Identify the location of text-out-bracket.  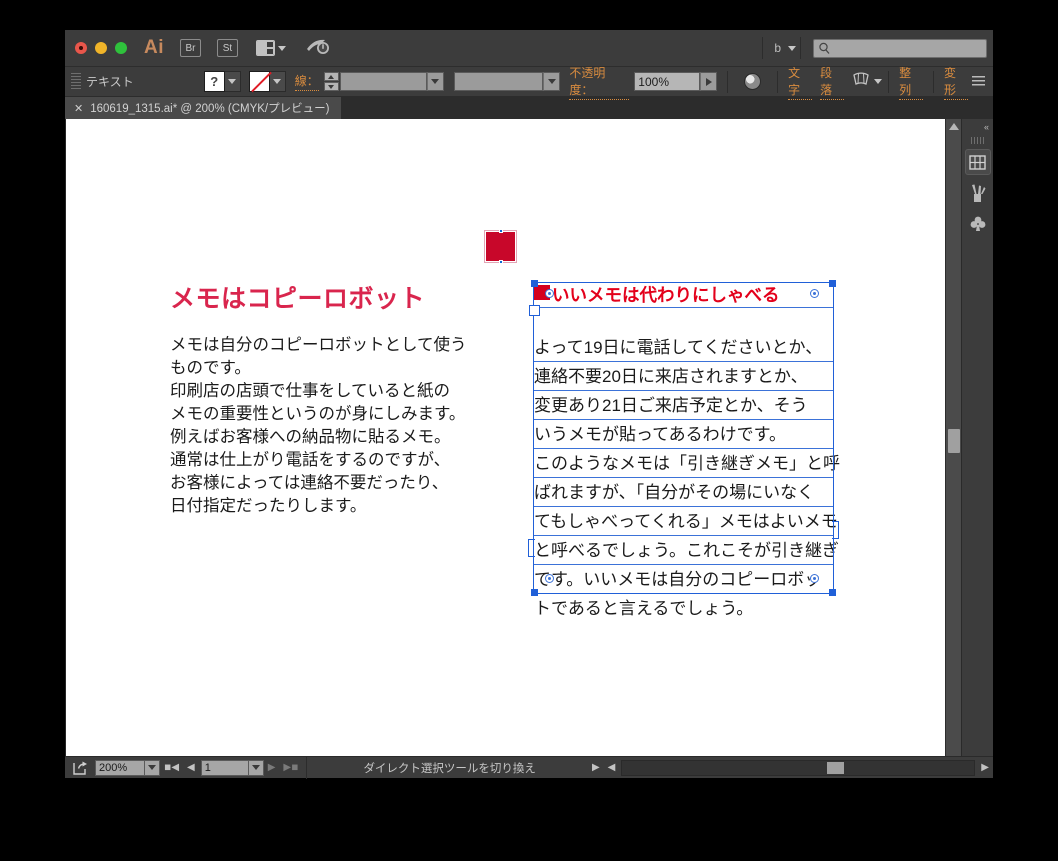
(835, 530).